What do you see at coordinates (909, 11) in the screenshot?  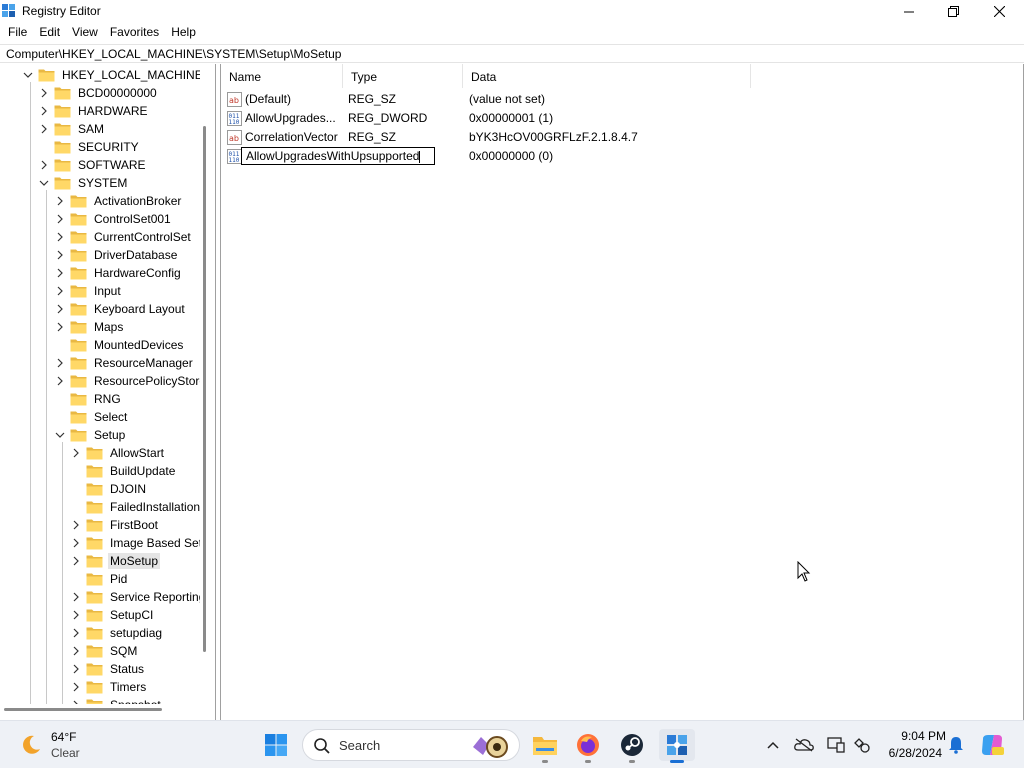 I see `minimize-button` at bounding box center [909, 11].